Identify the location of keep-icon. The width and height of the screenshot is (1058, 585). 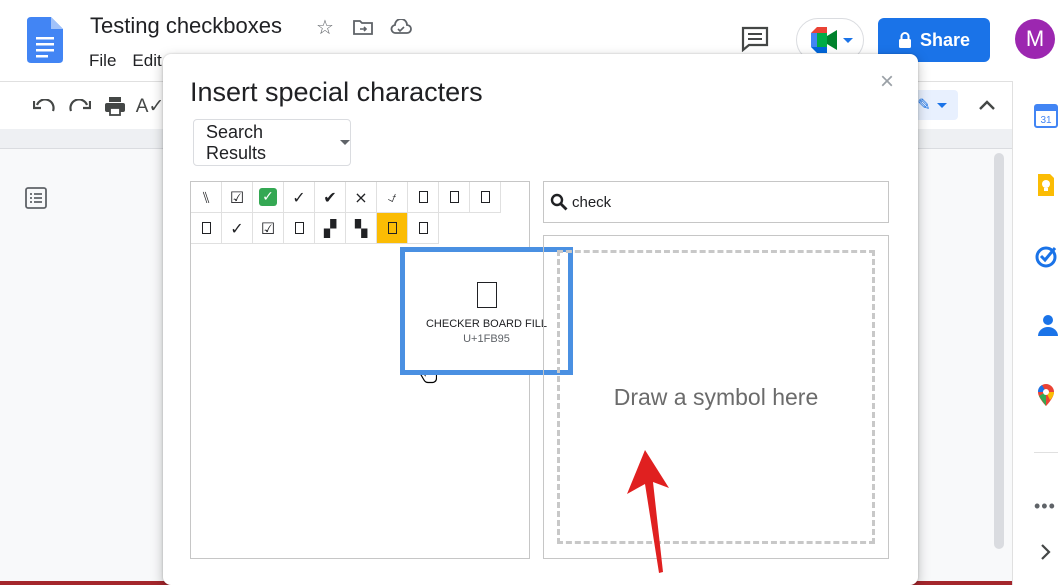
(1046, 185).